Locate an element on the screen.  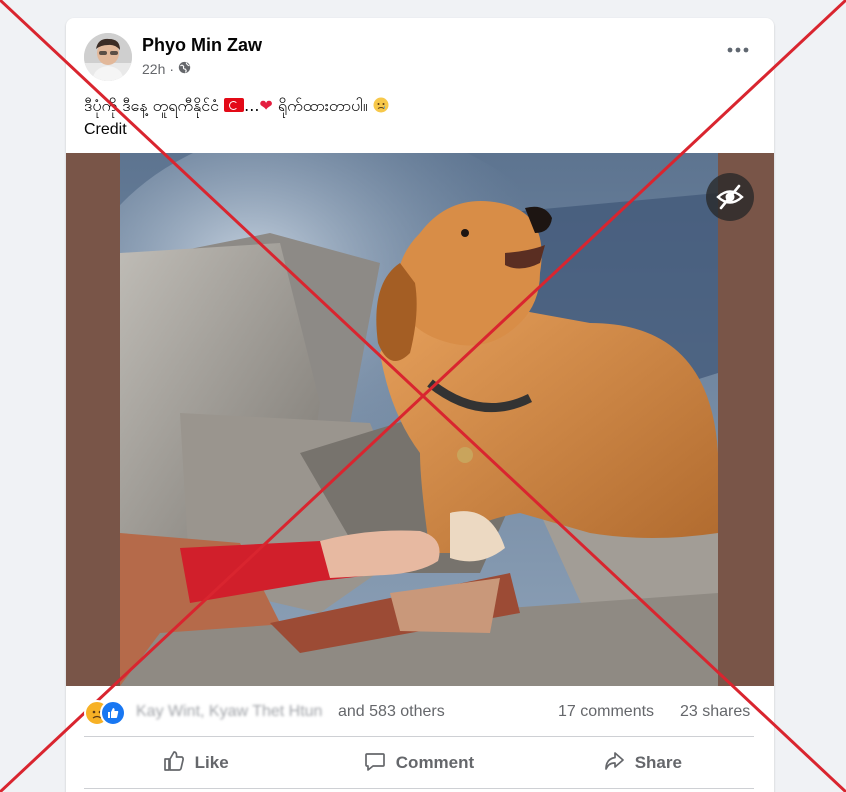
caption-tail: ရိုက်ထားတာပါ။ is located at coordinates (322, 105).